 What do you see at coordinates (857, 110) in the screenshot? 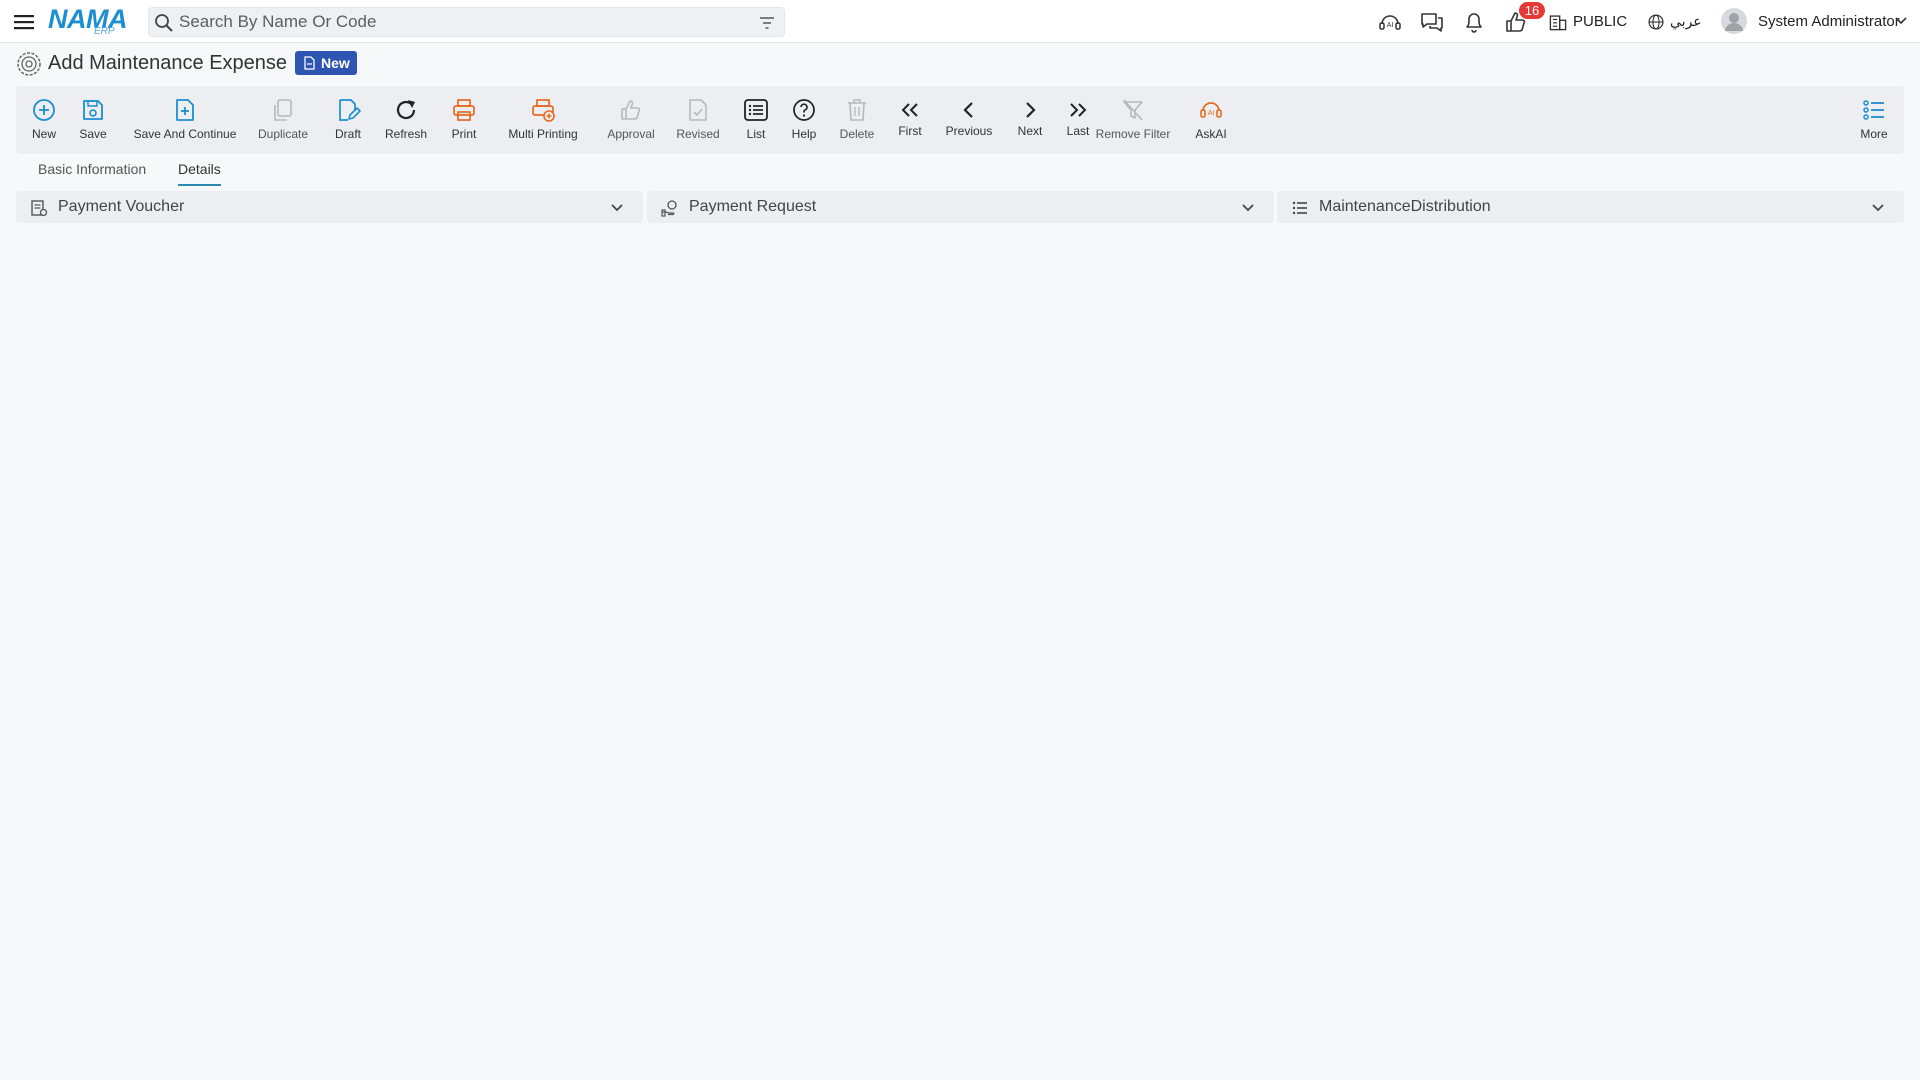
I see `trash-icon` at bounding box center [857, 110].